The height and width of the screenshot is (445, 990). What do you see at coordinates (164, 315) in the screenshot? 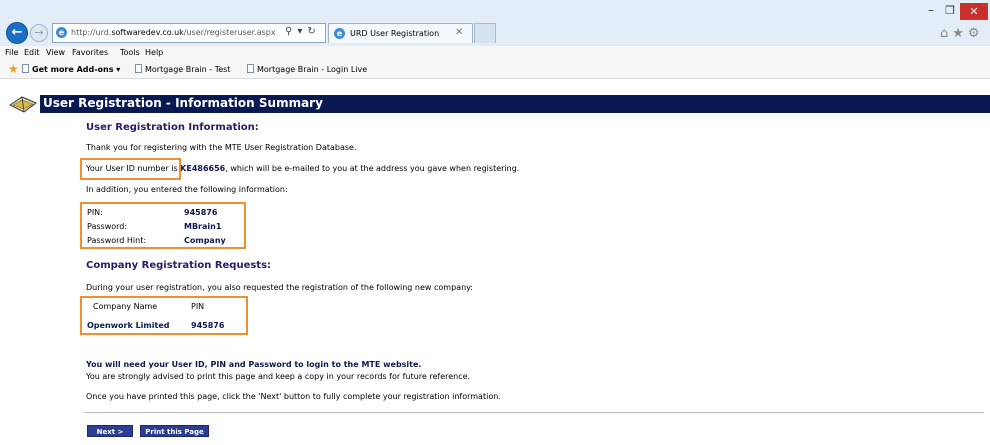
I see `highlight-company` at bounding box center [164, 315].